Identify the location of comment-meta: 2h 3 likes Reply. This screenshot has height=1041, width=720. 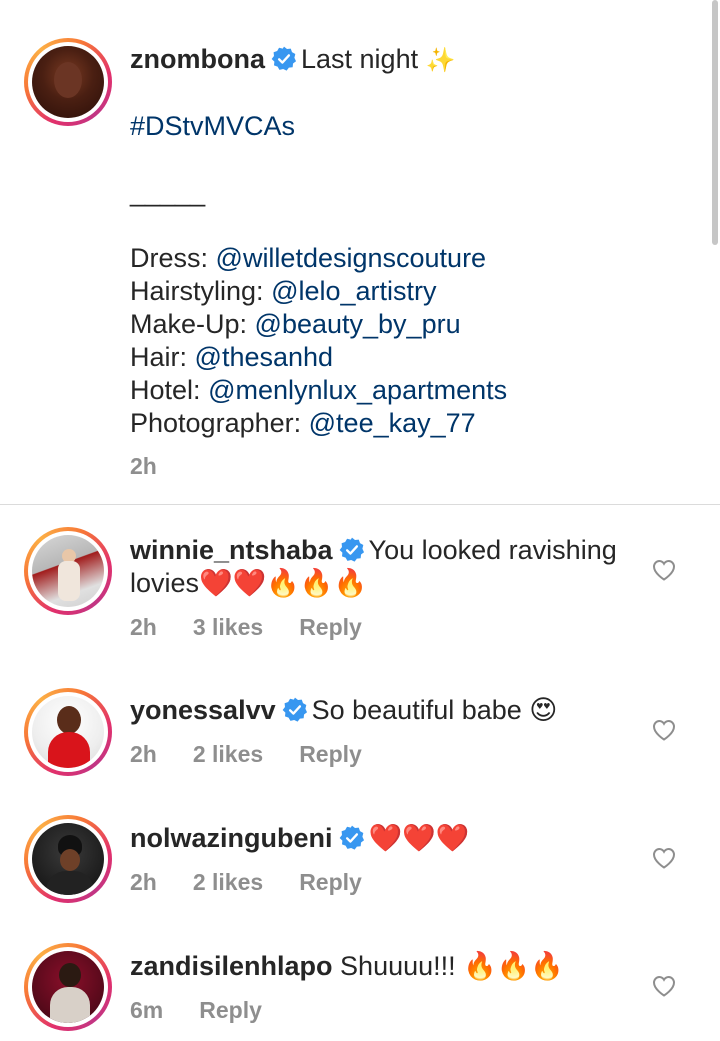
(264, 627).